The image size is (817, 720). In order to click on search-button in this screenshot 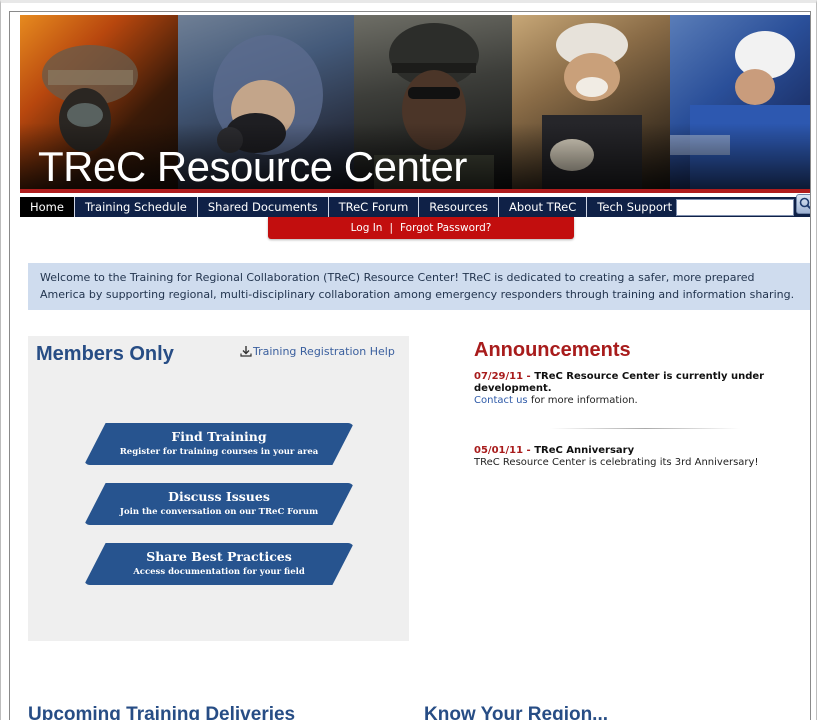, I will do `click(803, 204)`.